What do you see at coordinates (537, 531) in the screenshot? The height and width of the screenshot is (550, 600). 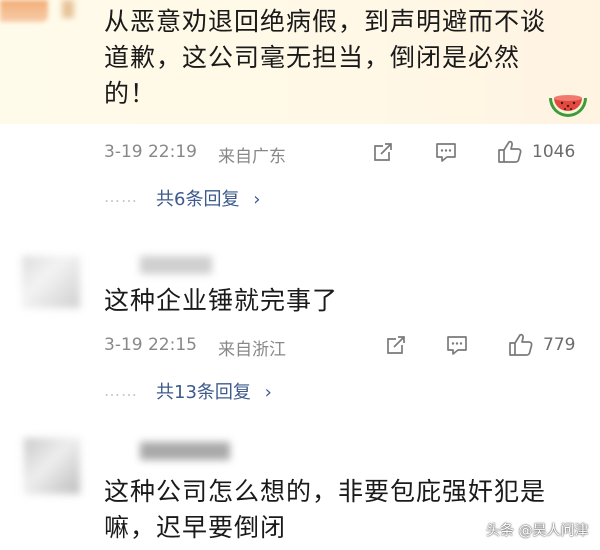 I see `watermark: 头条 @昊人问津` at bounding box center [537, 531].